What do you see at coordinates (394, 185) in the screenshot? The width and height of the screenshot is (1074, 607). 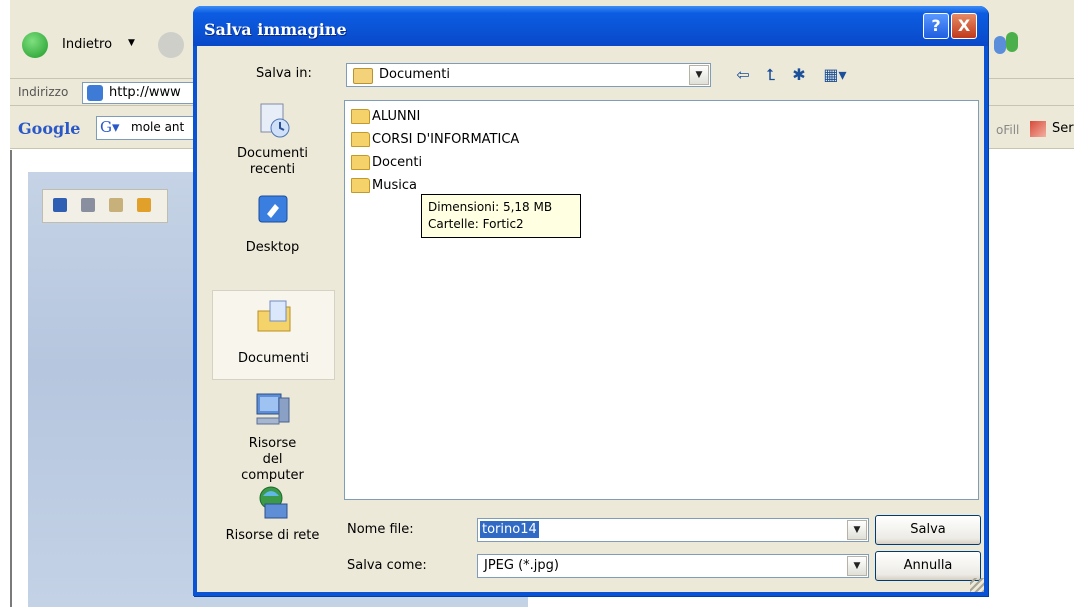 I see `file-name: Musica` at bounding box center [394, 185].